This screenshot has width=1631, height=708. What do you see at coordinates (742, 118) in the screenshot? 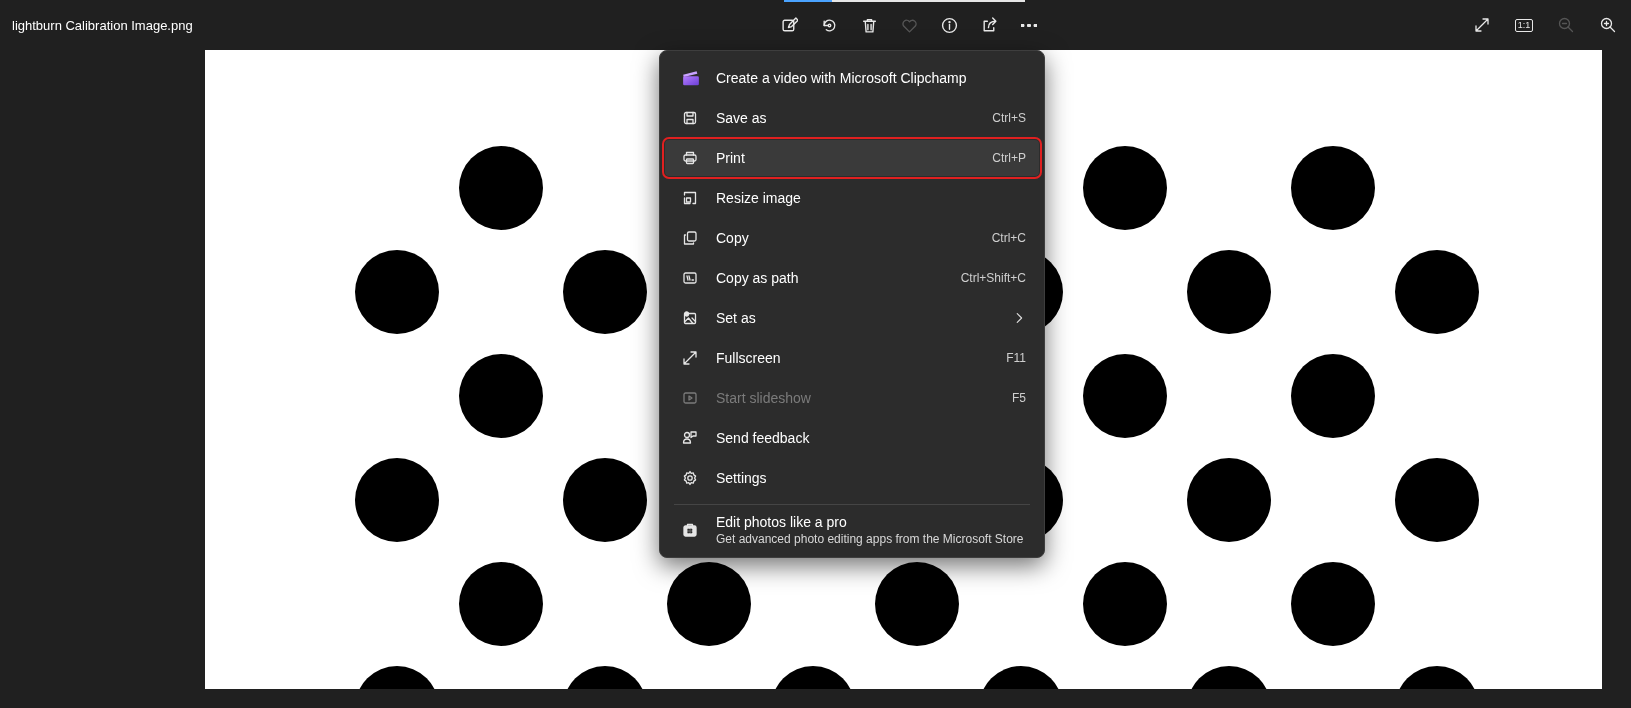
I see `menu-item-label: Save as` at bounding box center [742, 118].